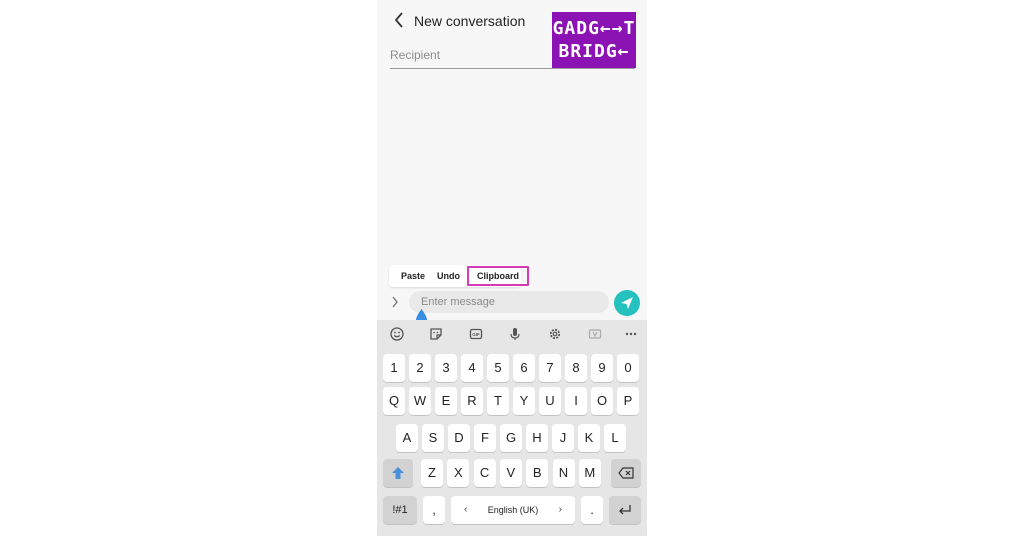 This screenshot has height=536, width=1024. Describe the element at coordinates (498, 368) in the screenshot. I see `number-key: 5` at that location.